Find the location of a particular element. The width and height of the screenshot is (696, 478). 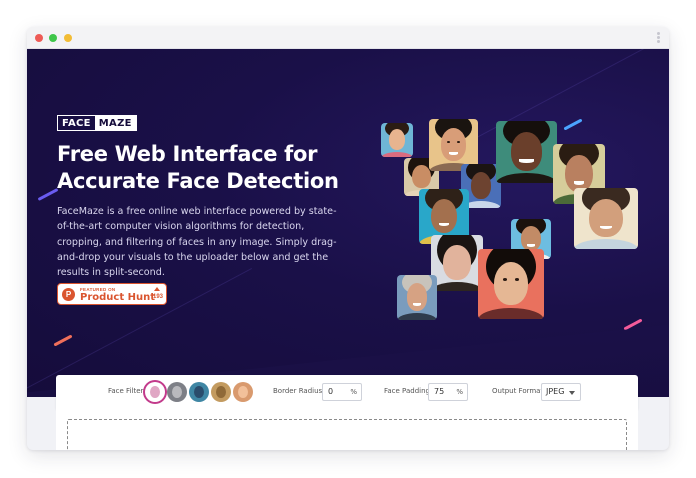

output-format-select: JPEG is located at coordinates (561, 392).